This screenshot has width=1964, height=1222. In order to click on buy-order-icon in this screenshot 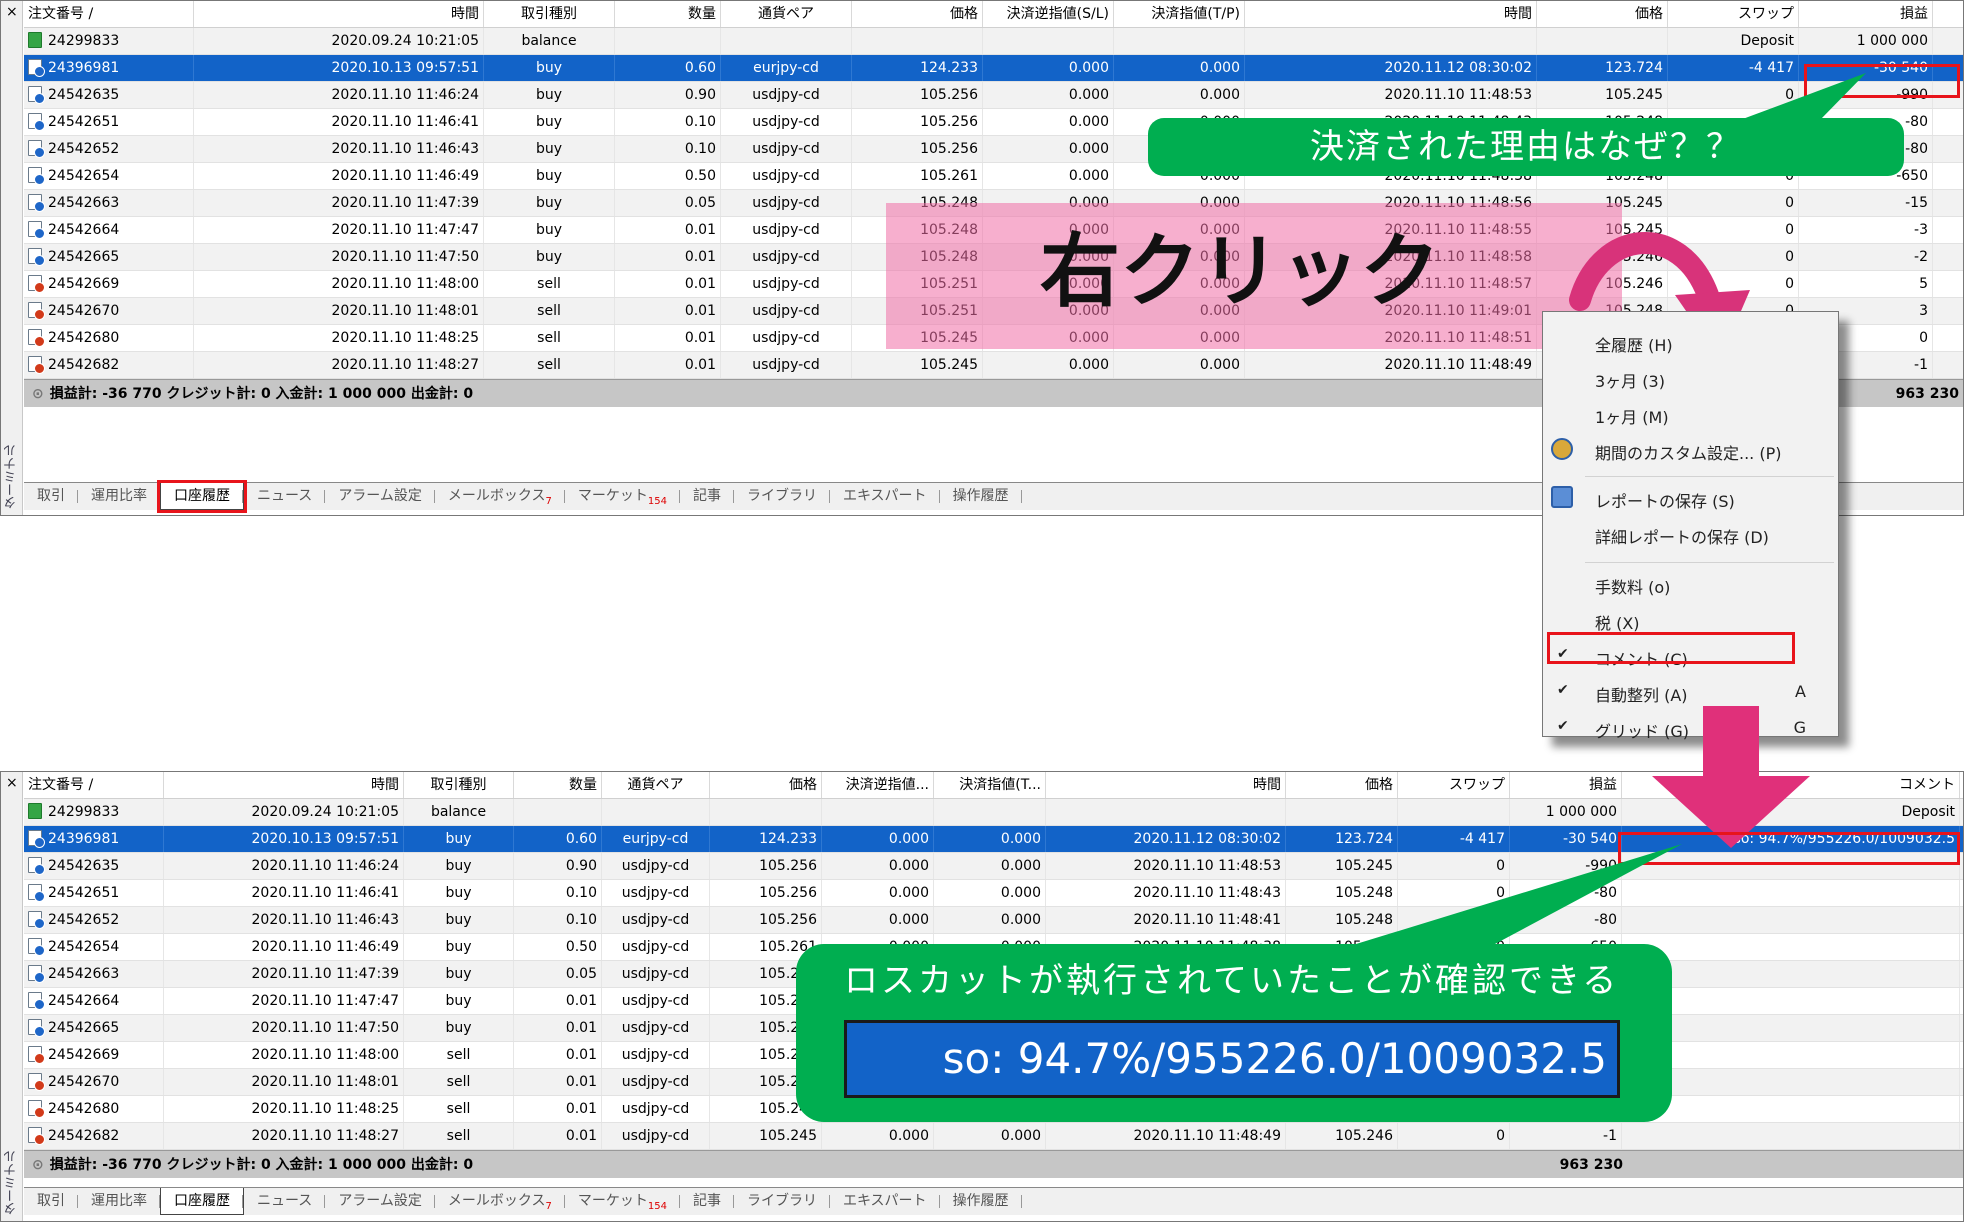, I will do `click(36, 893)`.